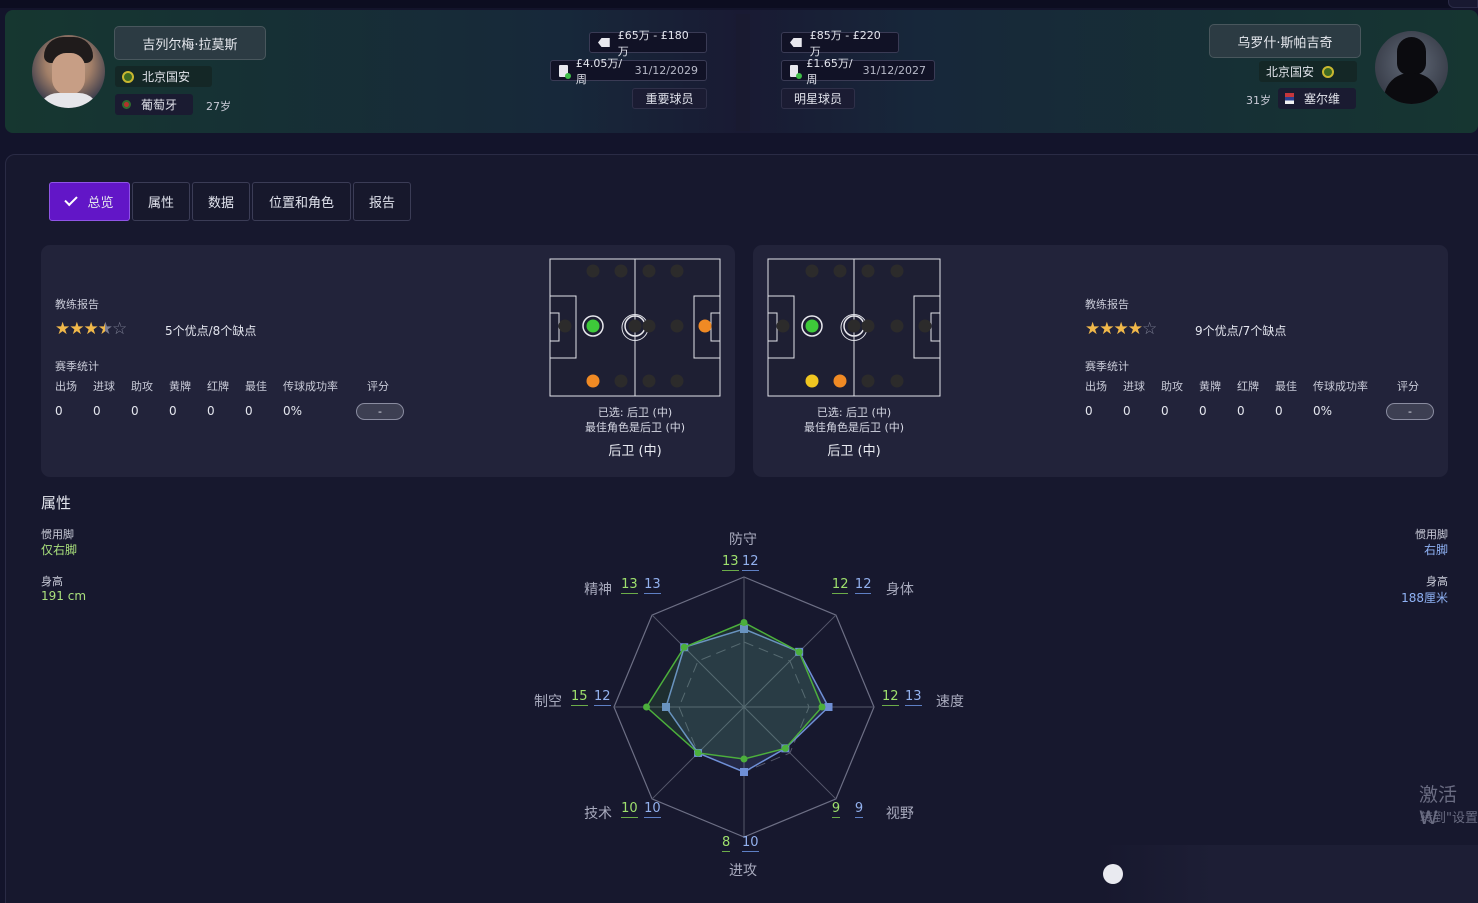  I want to click on right-value-range: £85万 - £220万, so click(840, 43).